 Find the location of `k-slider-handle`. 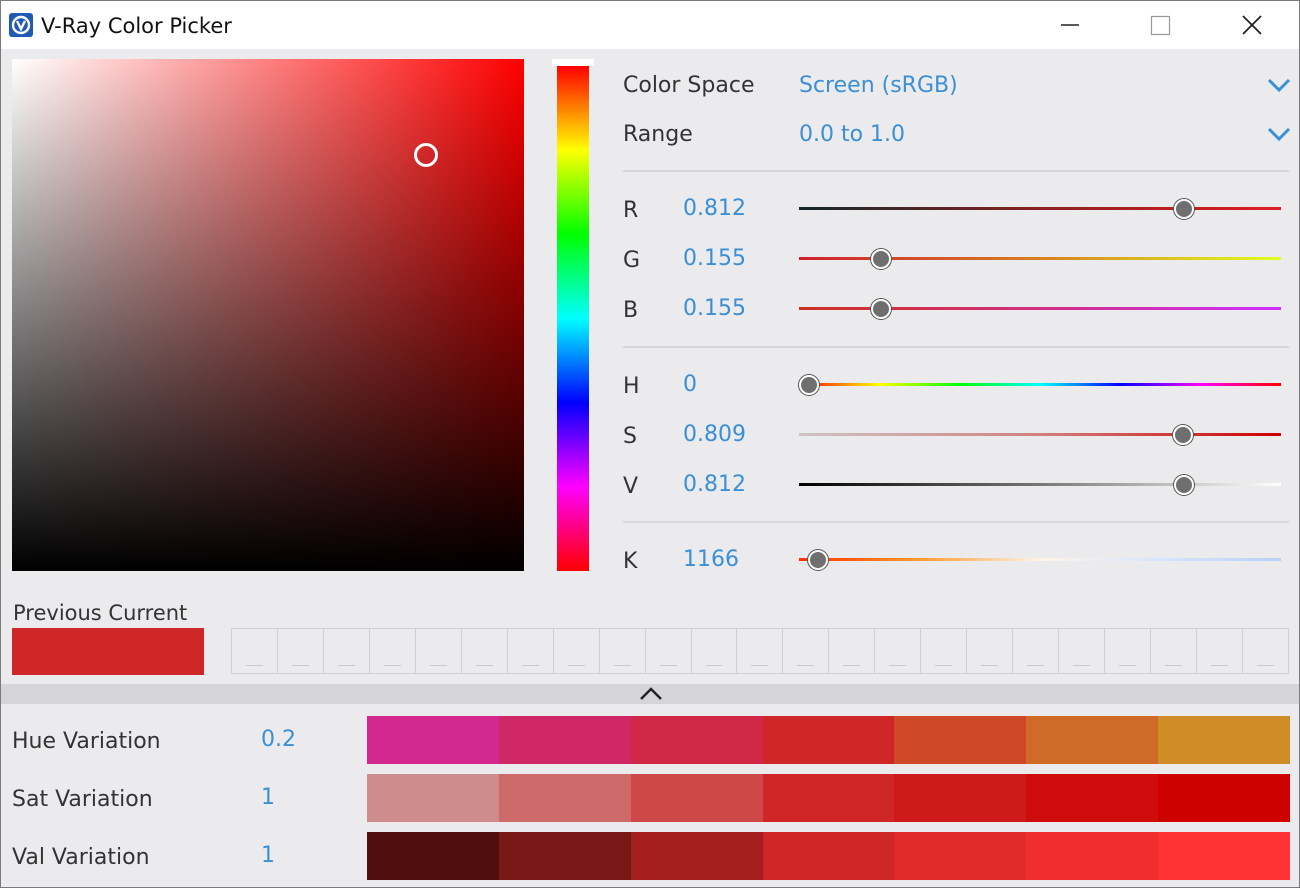

k-slider-handle is located at coordinates (818, 560).